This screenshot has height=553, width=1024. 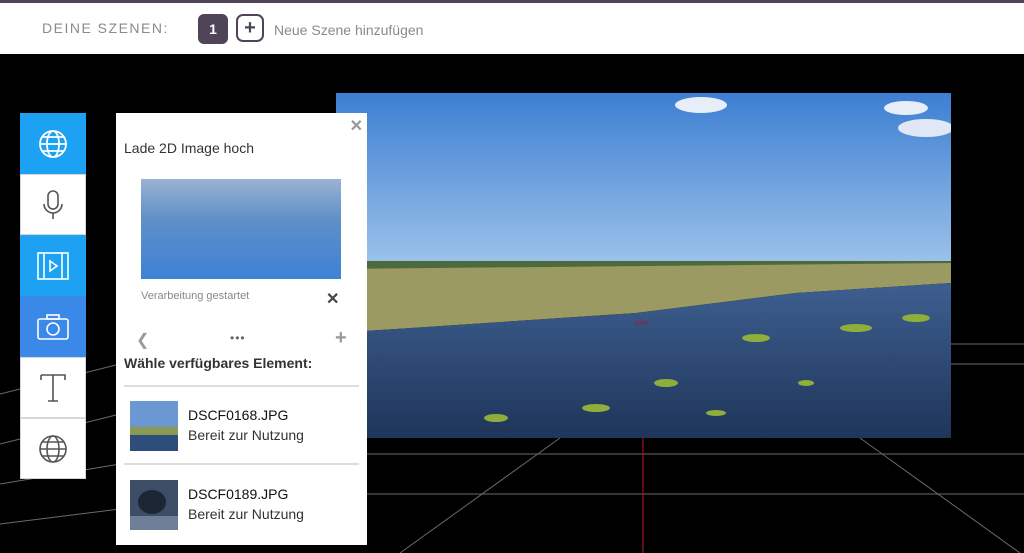 I want to click on pager-dots: •••, so click(x=238, y=338).